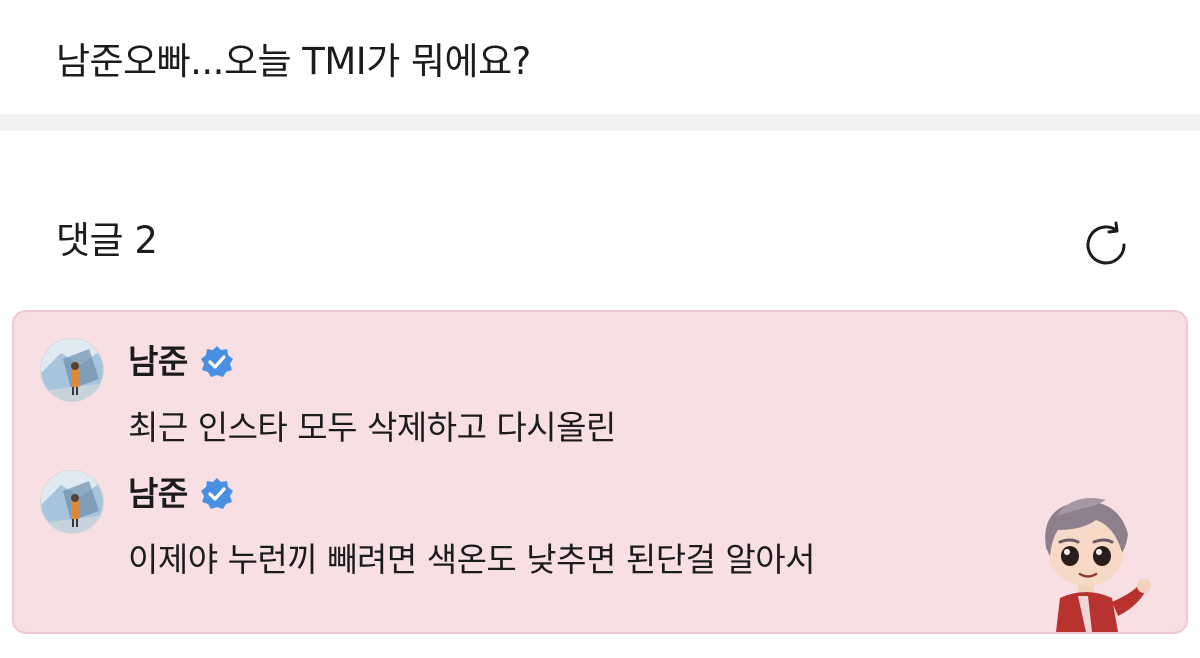 The width and height of the screenshot is (1200, 658). I want to click on section-divider, so click(600, 122).